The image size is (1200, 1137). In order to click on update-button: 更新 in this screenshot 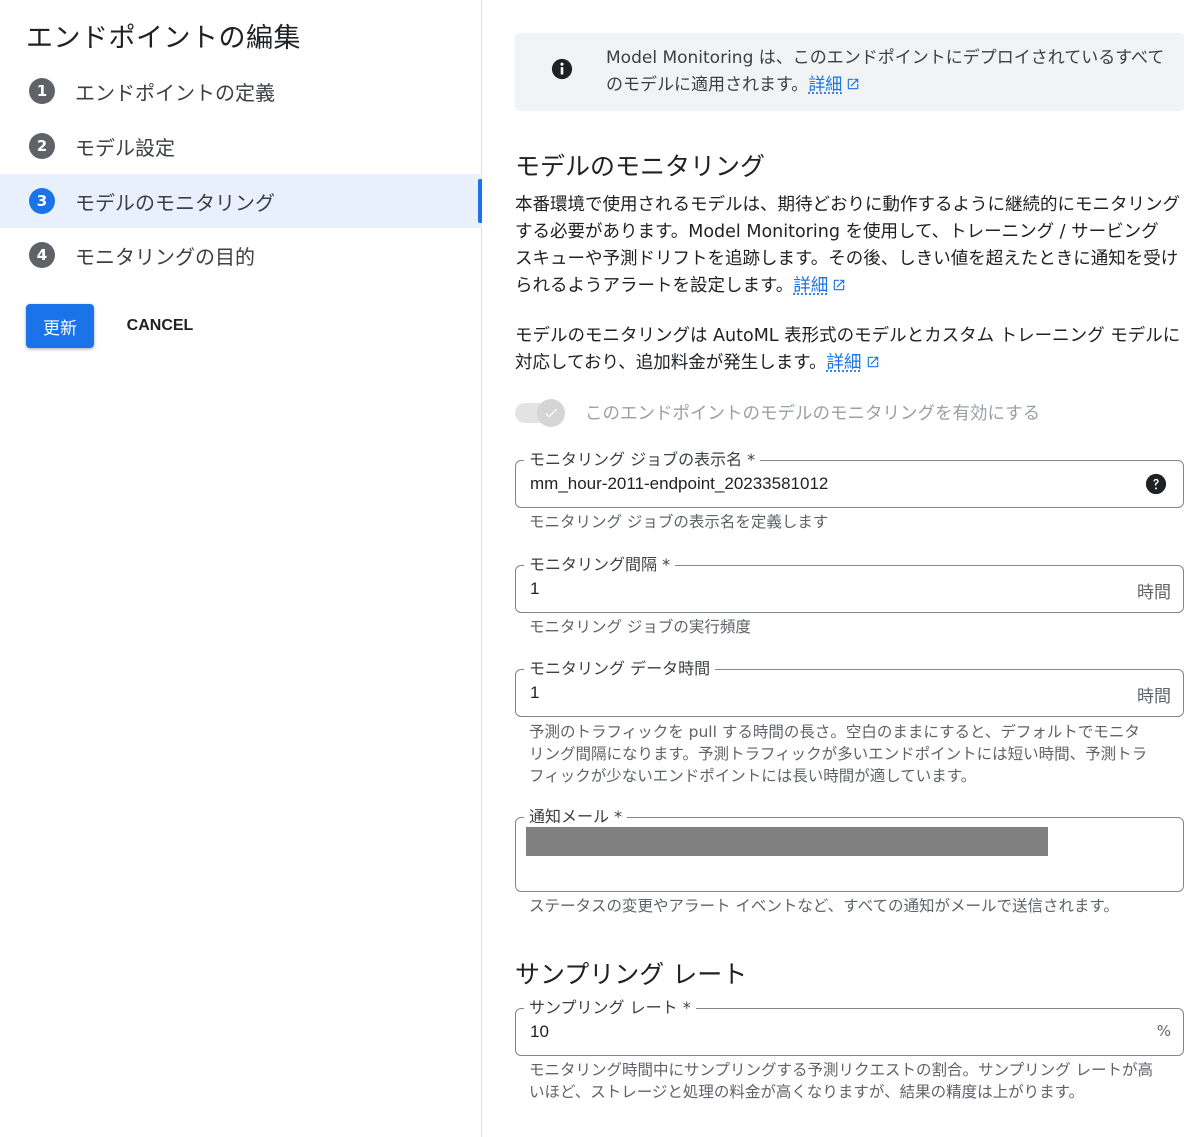, I will do `click(60, 326)`.